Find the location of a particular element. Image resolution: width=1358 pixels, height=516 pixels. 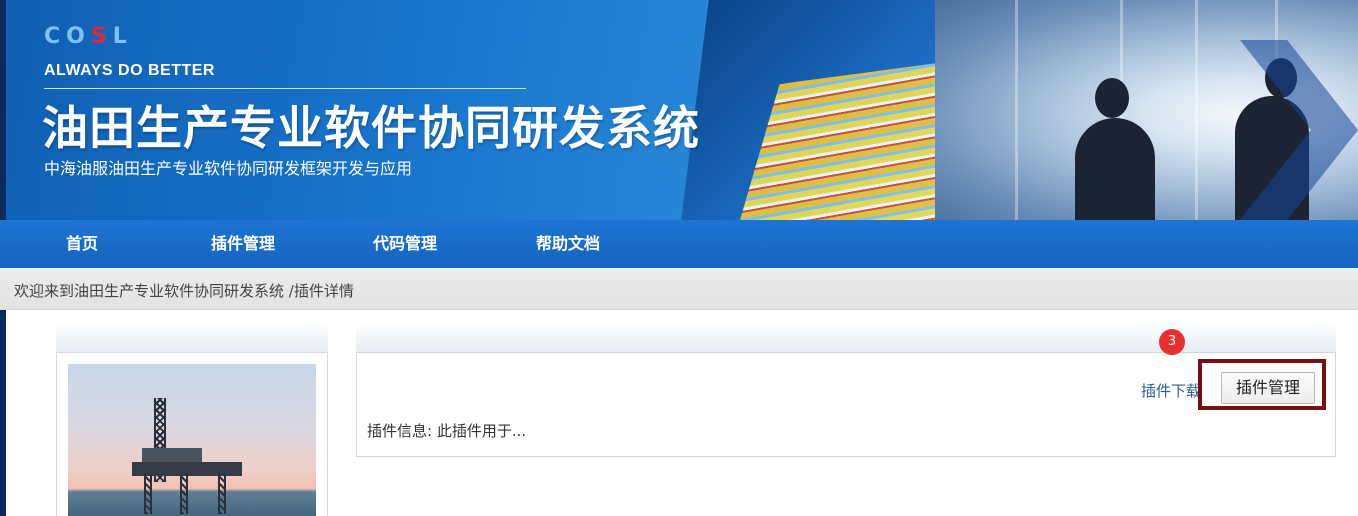

nav-item-plugin-management: 插件管理 is located at coordinates (243, 244).